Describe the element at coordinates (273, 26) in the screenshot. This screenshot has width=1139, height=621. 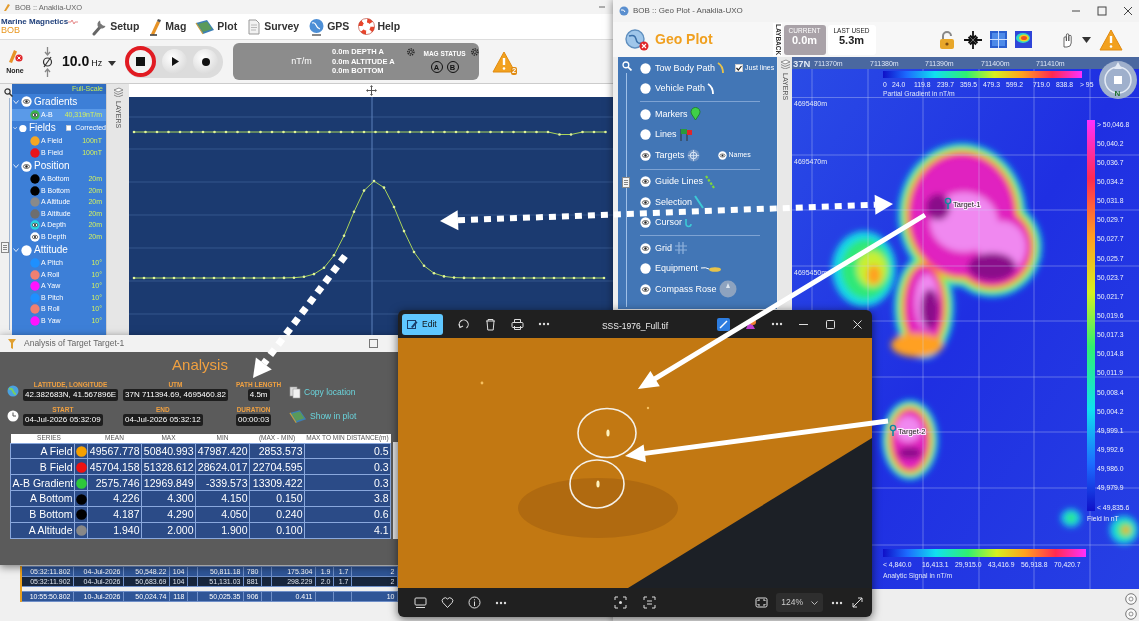
I see `menu-item: Survey` at that location.